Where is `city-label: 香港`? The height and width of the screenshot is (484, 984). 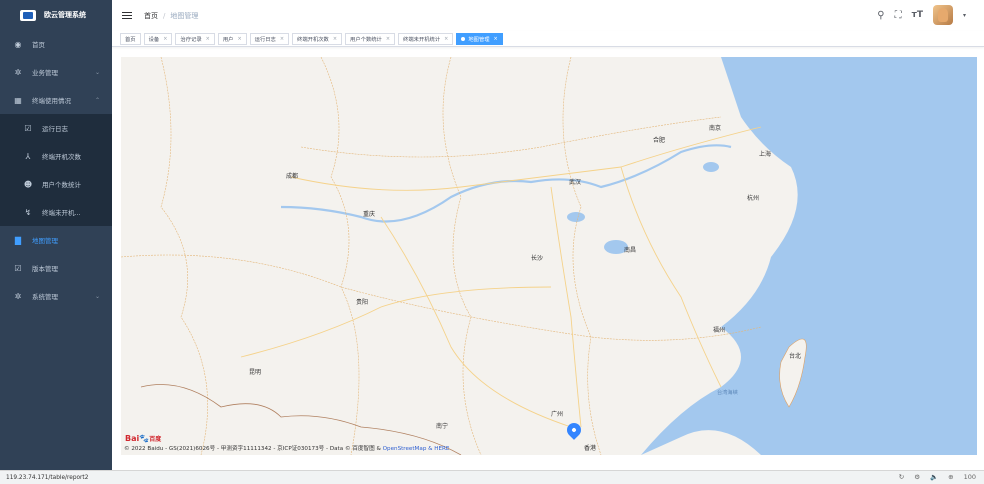
city-label: 香港 is located at coordinates (590, 448).